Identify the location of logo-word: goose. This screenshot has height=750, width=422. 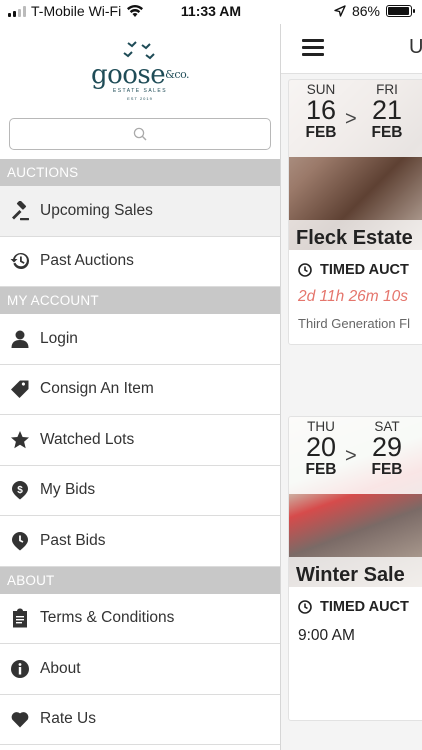
(128, 74).